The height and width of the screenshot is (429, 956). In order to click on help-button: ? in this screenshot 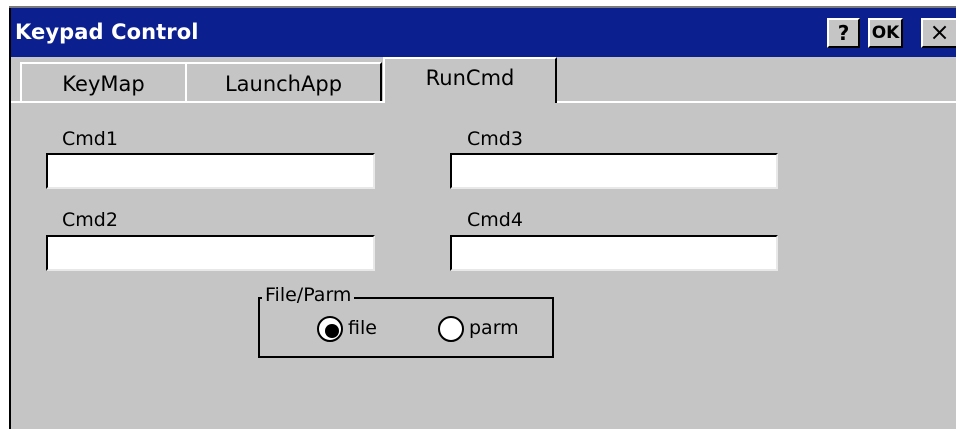, I will do `click(843, 33)`.